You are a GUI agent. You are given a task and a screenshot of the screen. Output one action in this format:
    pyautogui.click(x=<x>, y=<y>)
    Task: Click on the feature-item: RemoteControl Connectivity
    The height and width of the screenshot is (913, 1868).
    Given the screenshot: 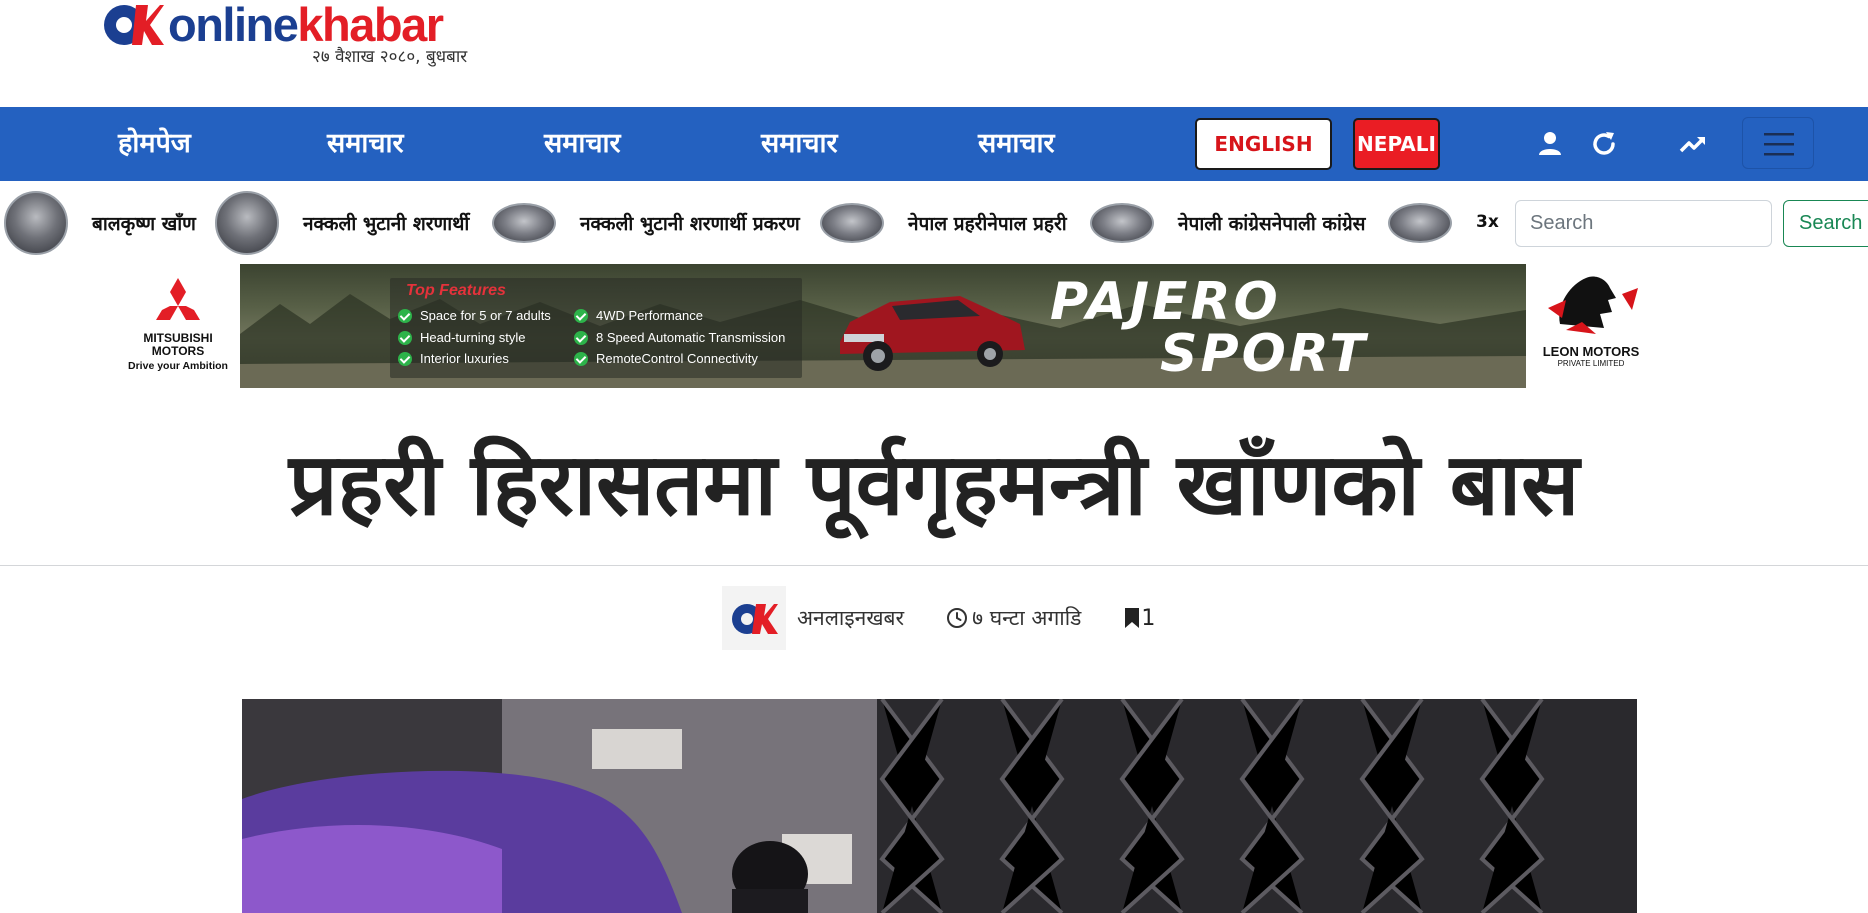 What is the action you would take?
    pyautogui.click(x=666, y=358)
    